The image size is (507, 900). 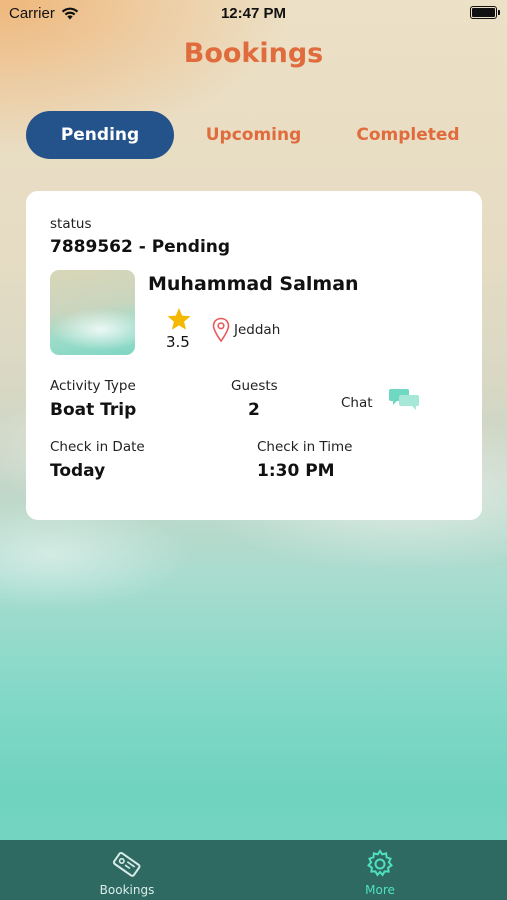 I want to click on tab-upcoming: Upcoming, so click(x=253, y=135).